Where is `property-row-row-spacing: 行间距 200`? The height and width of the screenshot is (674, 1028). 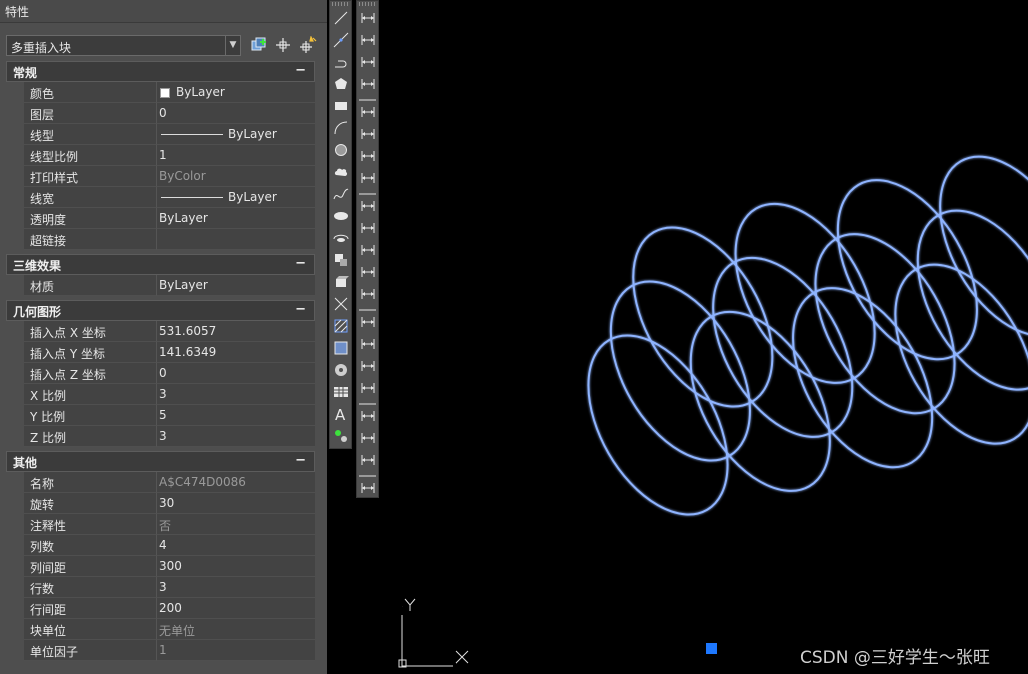
property-row-row-spacing: 行间距 200 is located at coordinates (160, 608).